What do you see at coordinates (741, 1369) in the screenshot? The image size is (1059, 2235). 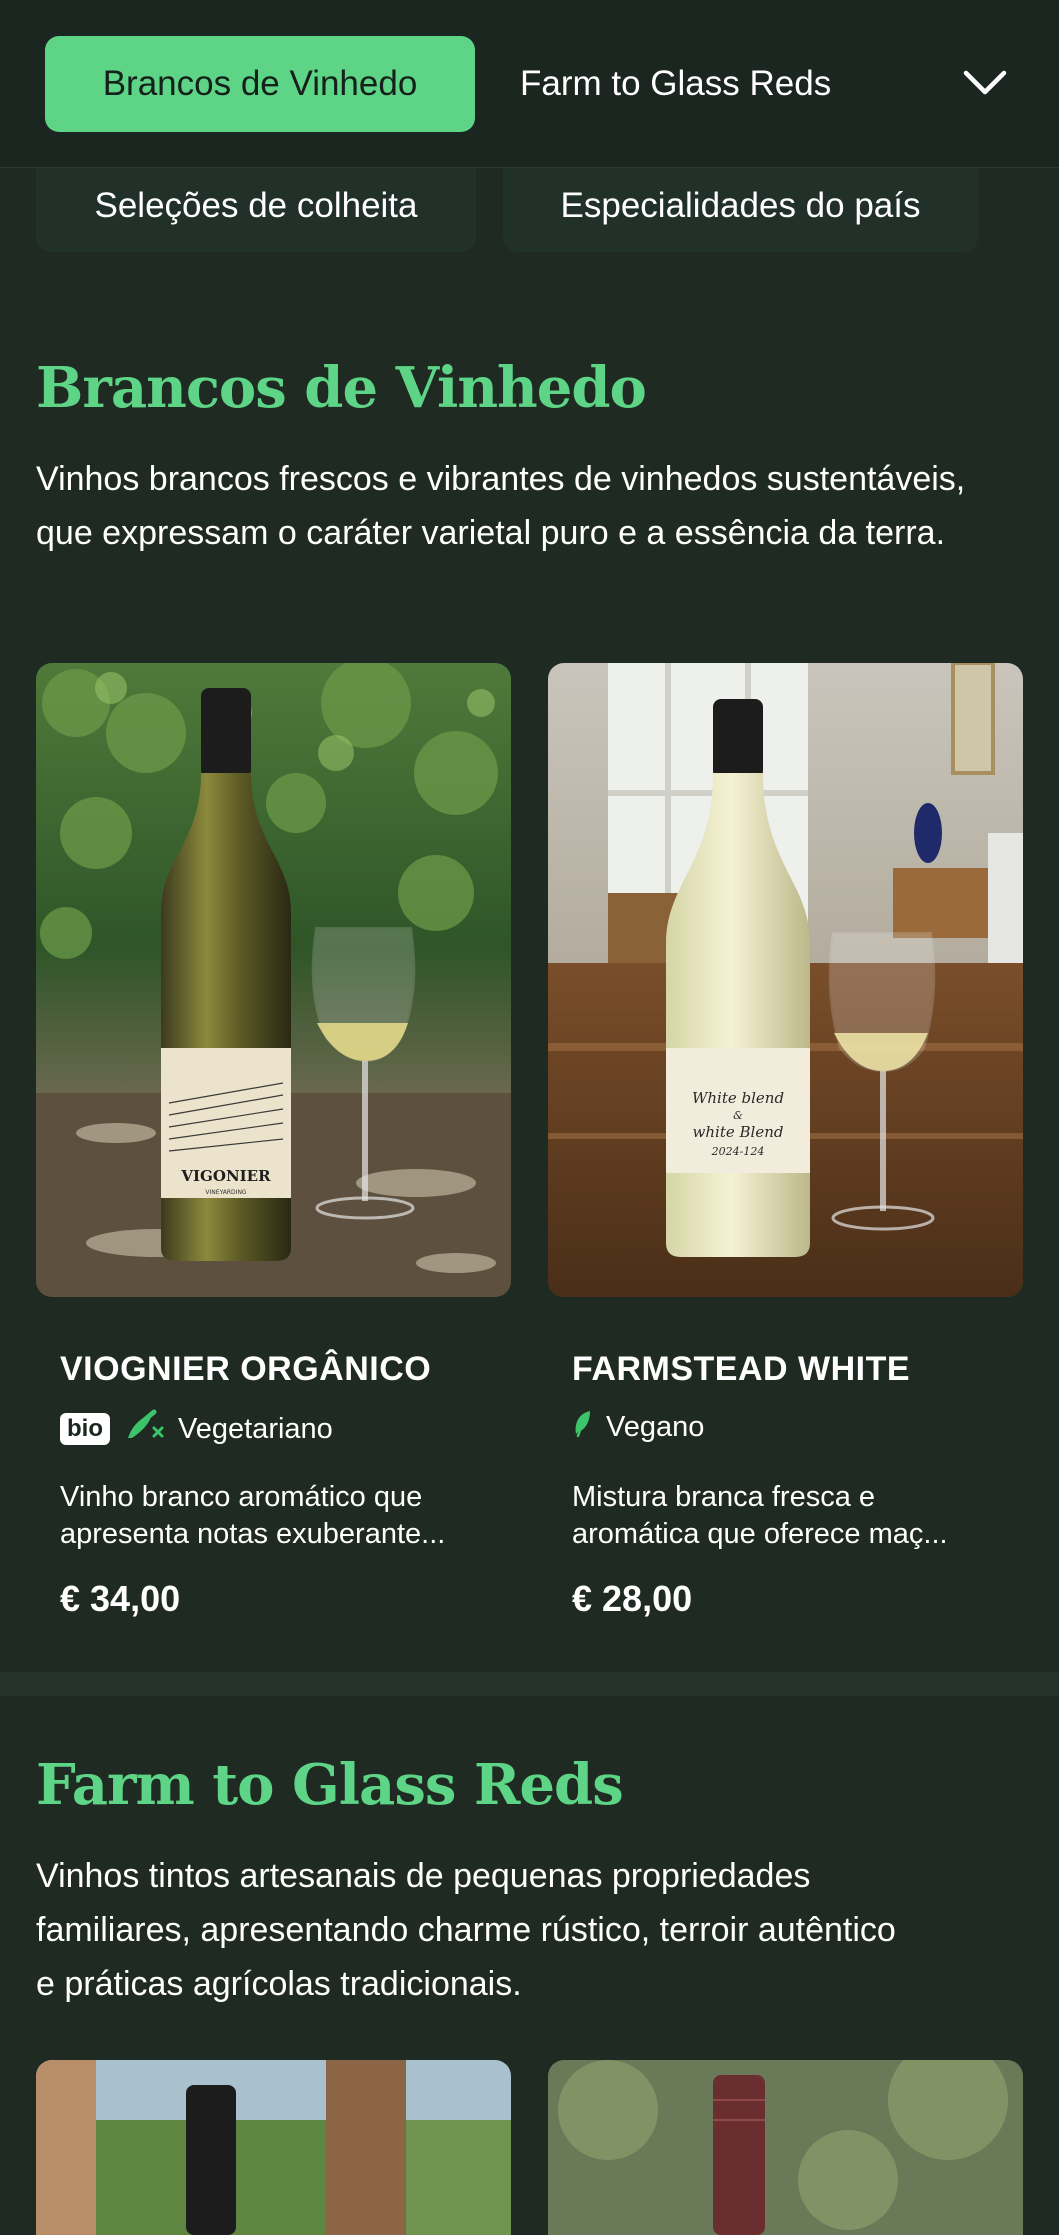 I see `product-name: FARMSTEAD WHITE` at bounding box center [741, 1369].